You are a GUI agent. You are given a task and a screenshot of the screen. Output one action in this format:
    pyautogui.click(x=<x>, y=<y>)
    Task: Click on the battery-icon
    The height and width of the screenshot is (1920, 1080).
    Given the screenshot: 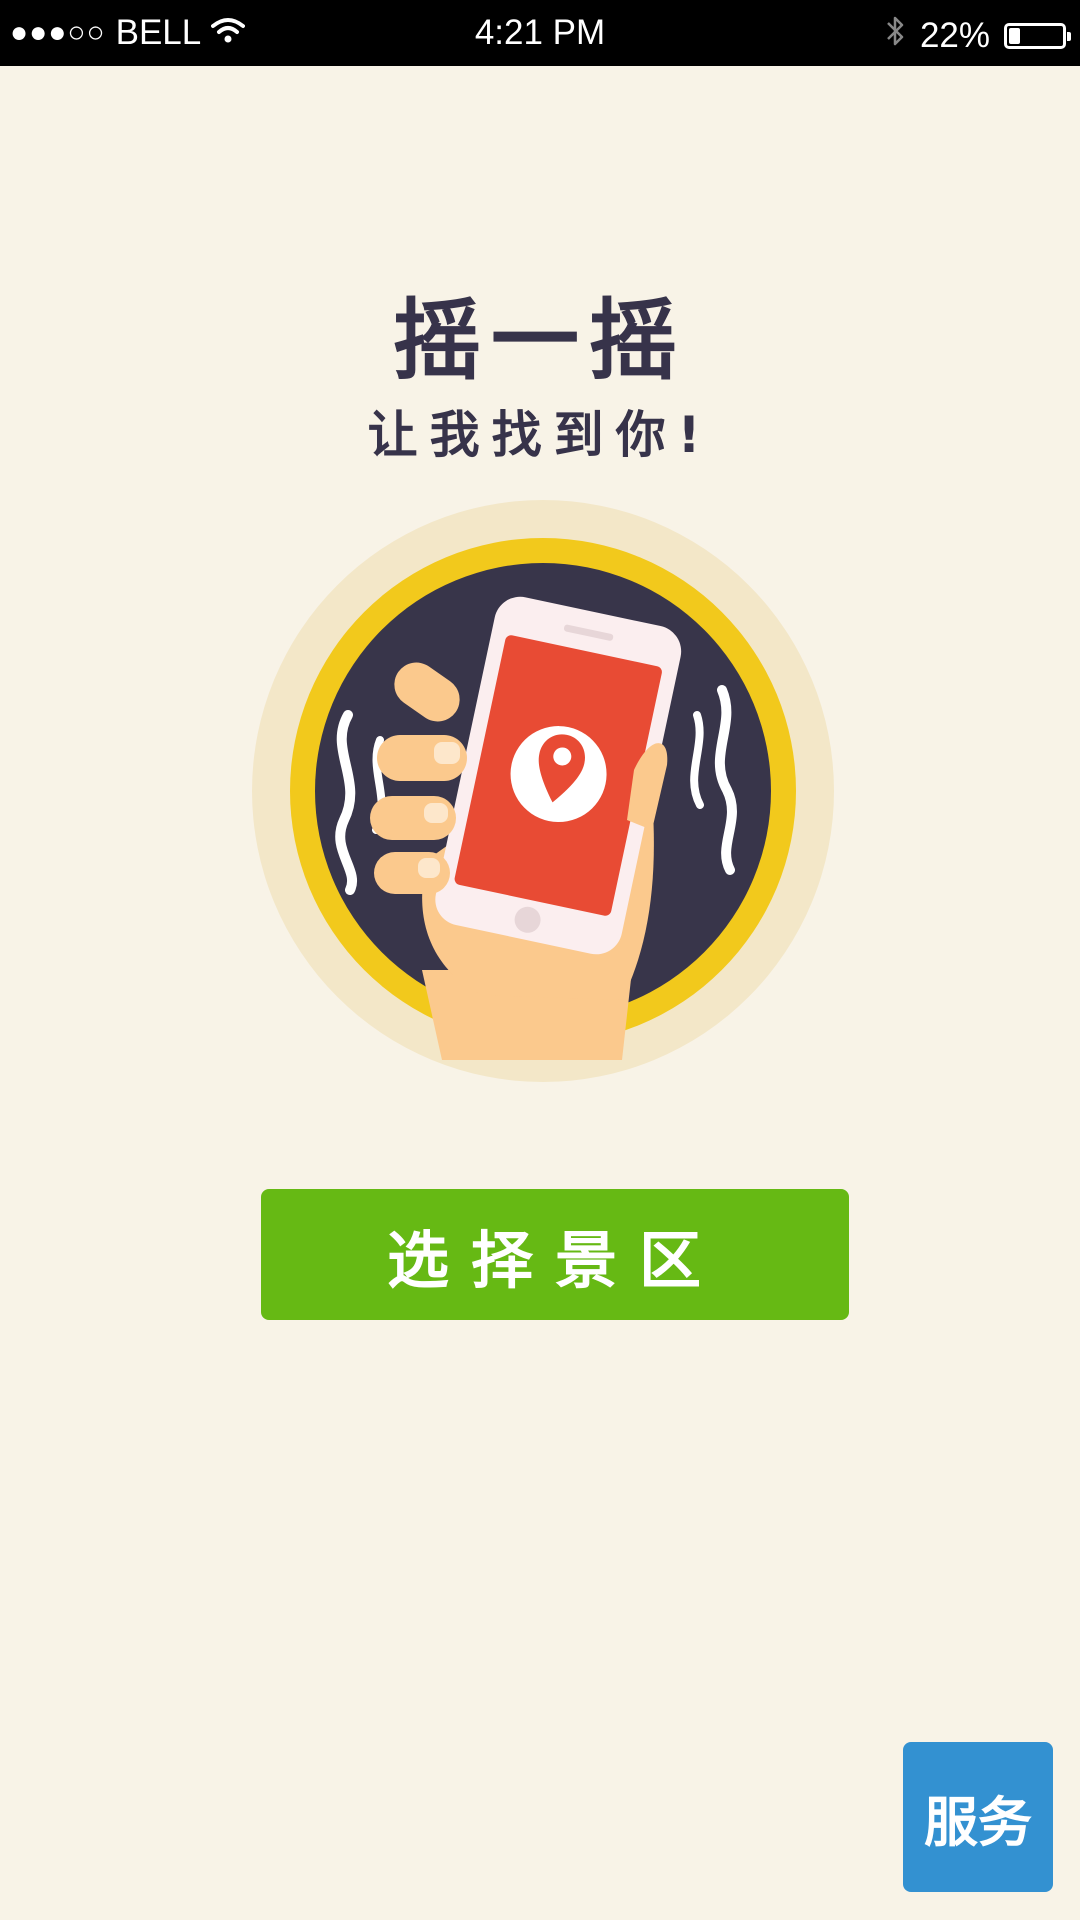 What is the action you would take?
    pyautogui.click(x=1037, y=35)
    